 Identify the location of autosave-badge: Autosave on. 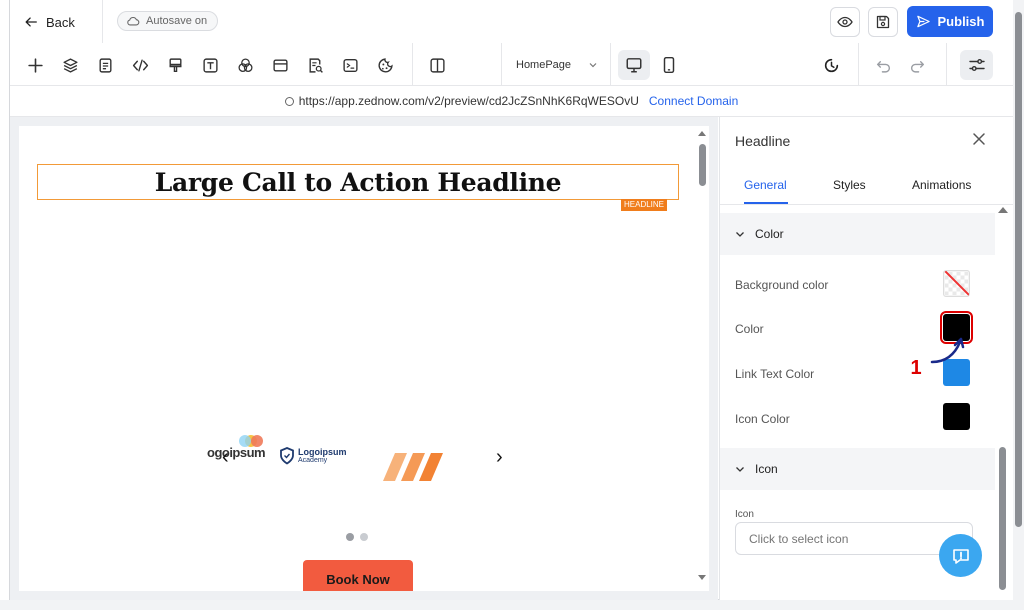
(168, 21).